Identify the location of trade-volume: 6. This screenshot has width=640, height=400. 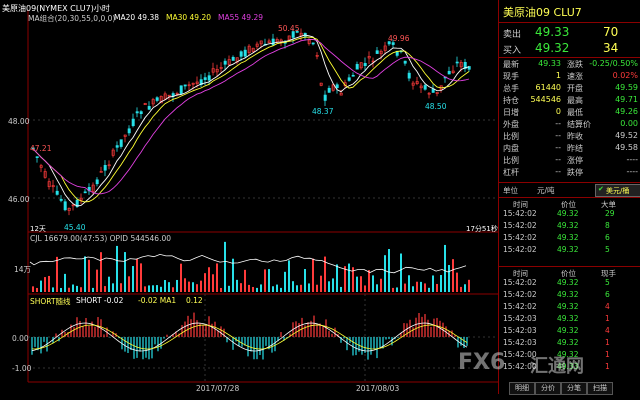
(607, 294).